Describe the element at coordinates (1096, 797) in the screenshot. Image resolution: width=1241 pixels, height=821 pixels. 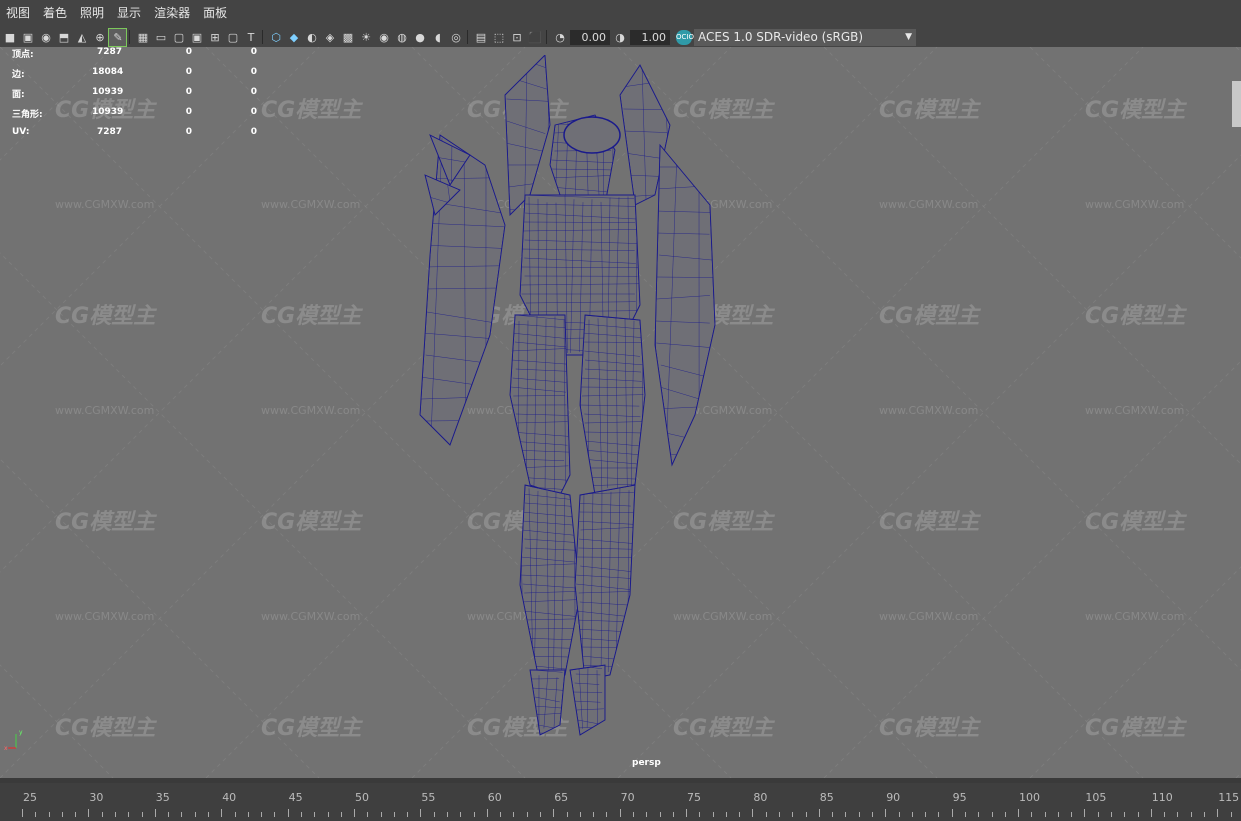
I see `timeline-tick-label: 105` at that location.